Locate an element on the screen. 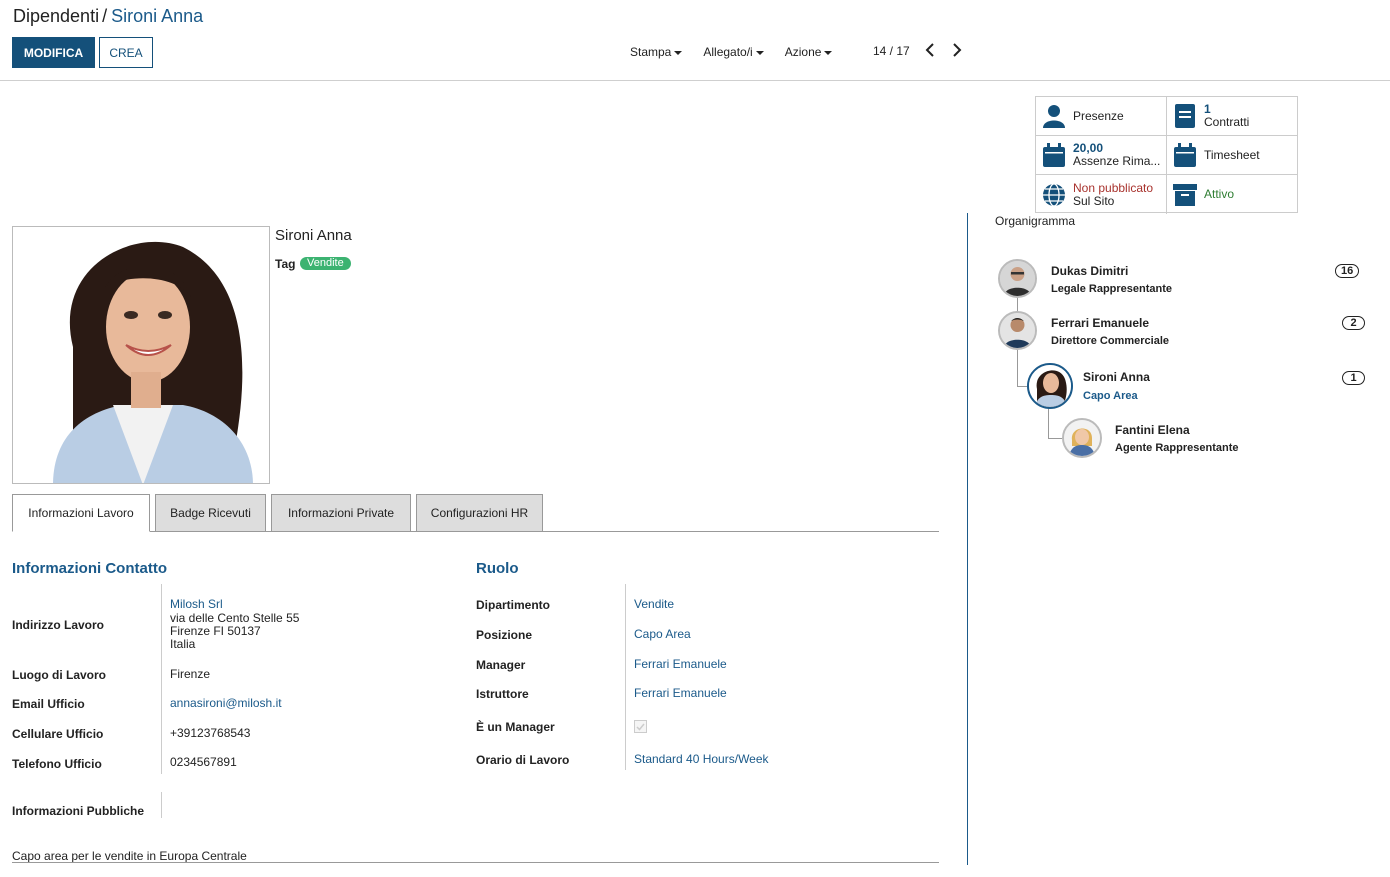 This screenshot has height=877, width=1390. org-node-job: Direttore Commerciale is located at coordinates (1110, 341).